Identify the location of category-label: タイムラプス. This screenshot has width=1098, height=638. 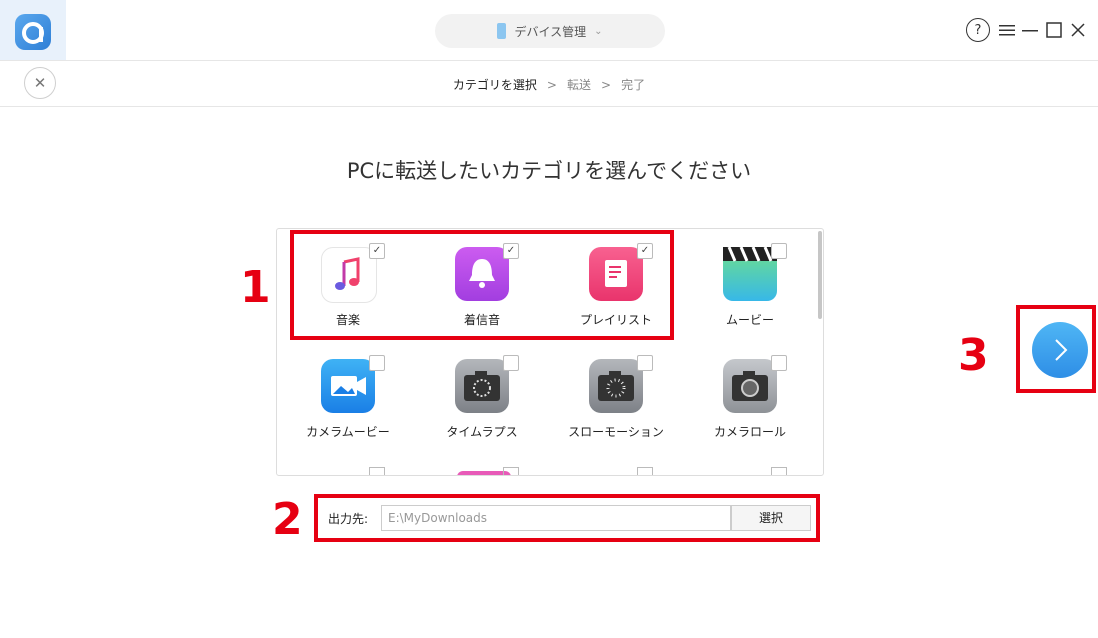
(482, 432).